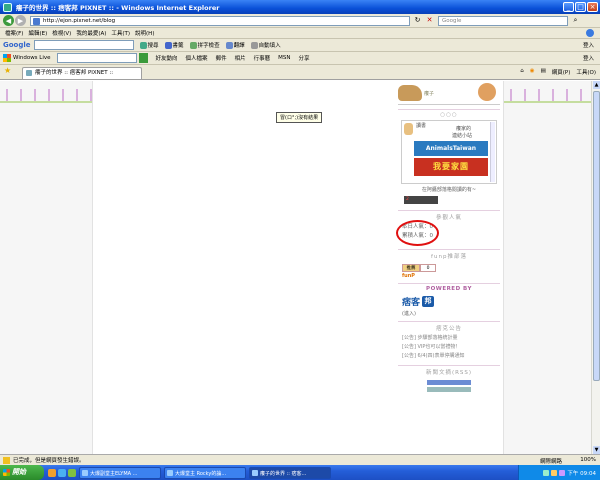  What do you see at coordinates (596, 450) in the screenshot?
I see `scroll-down-arrow: ▼` at bounding box center [596, 450].